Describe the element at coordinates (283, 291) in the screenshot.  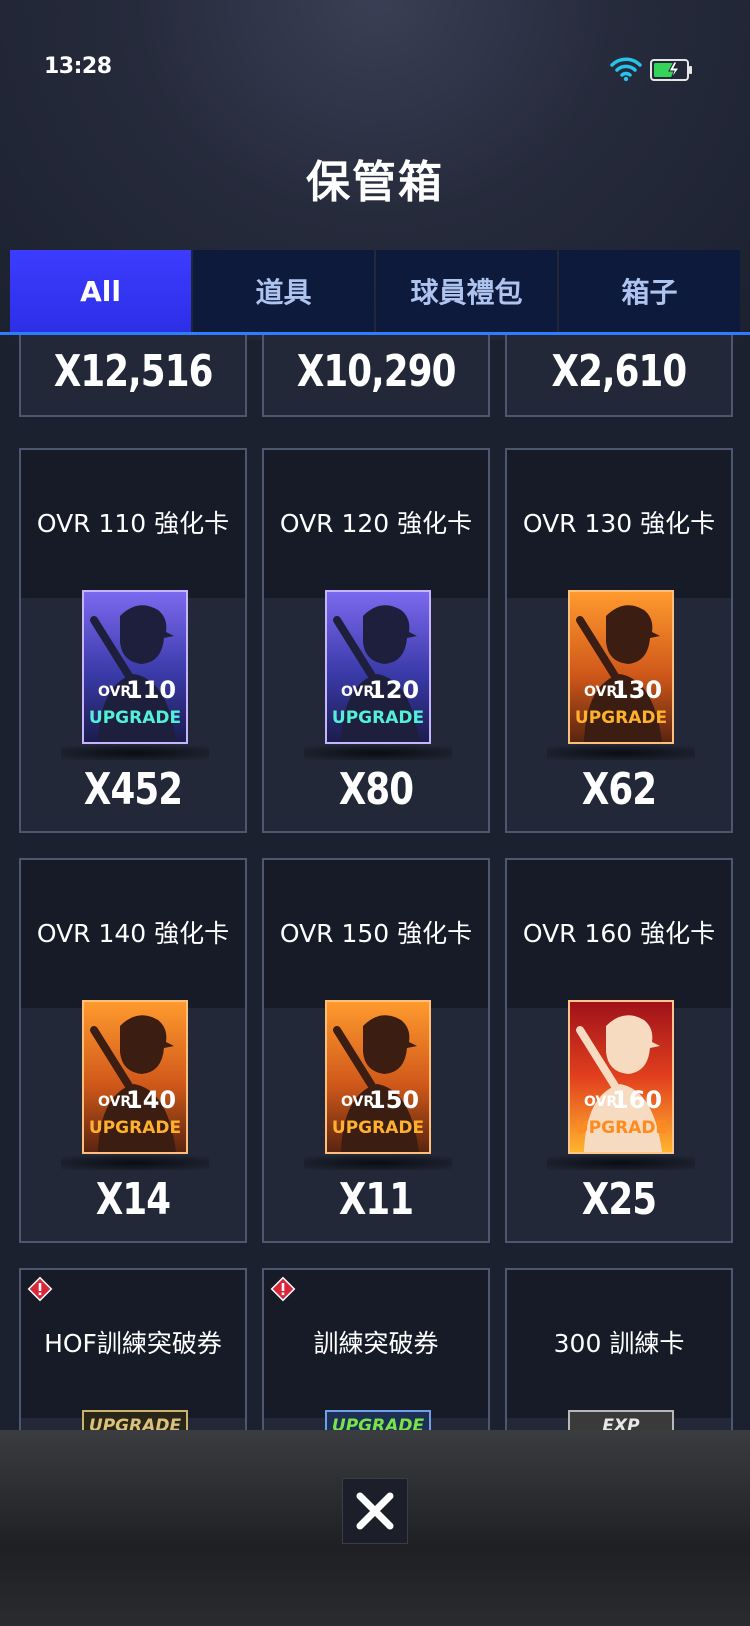
I see `tab-items: 道具` at that location.